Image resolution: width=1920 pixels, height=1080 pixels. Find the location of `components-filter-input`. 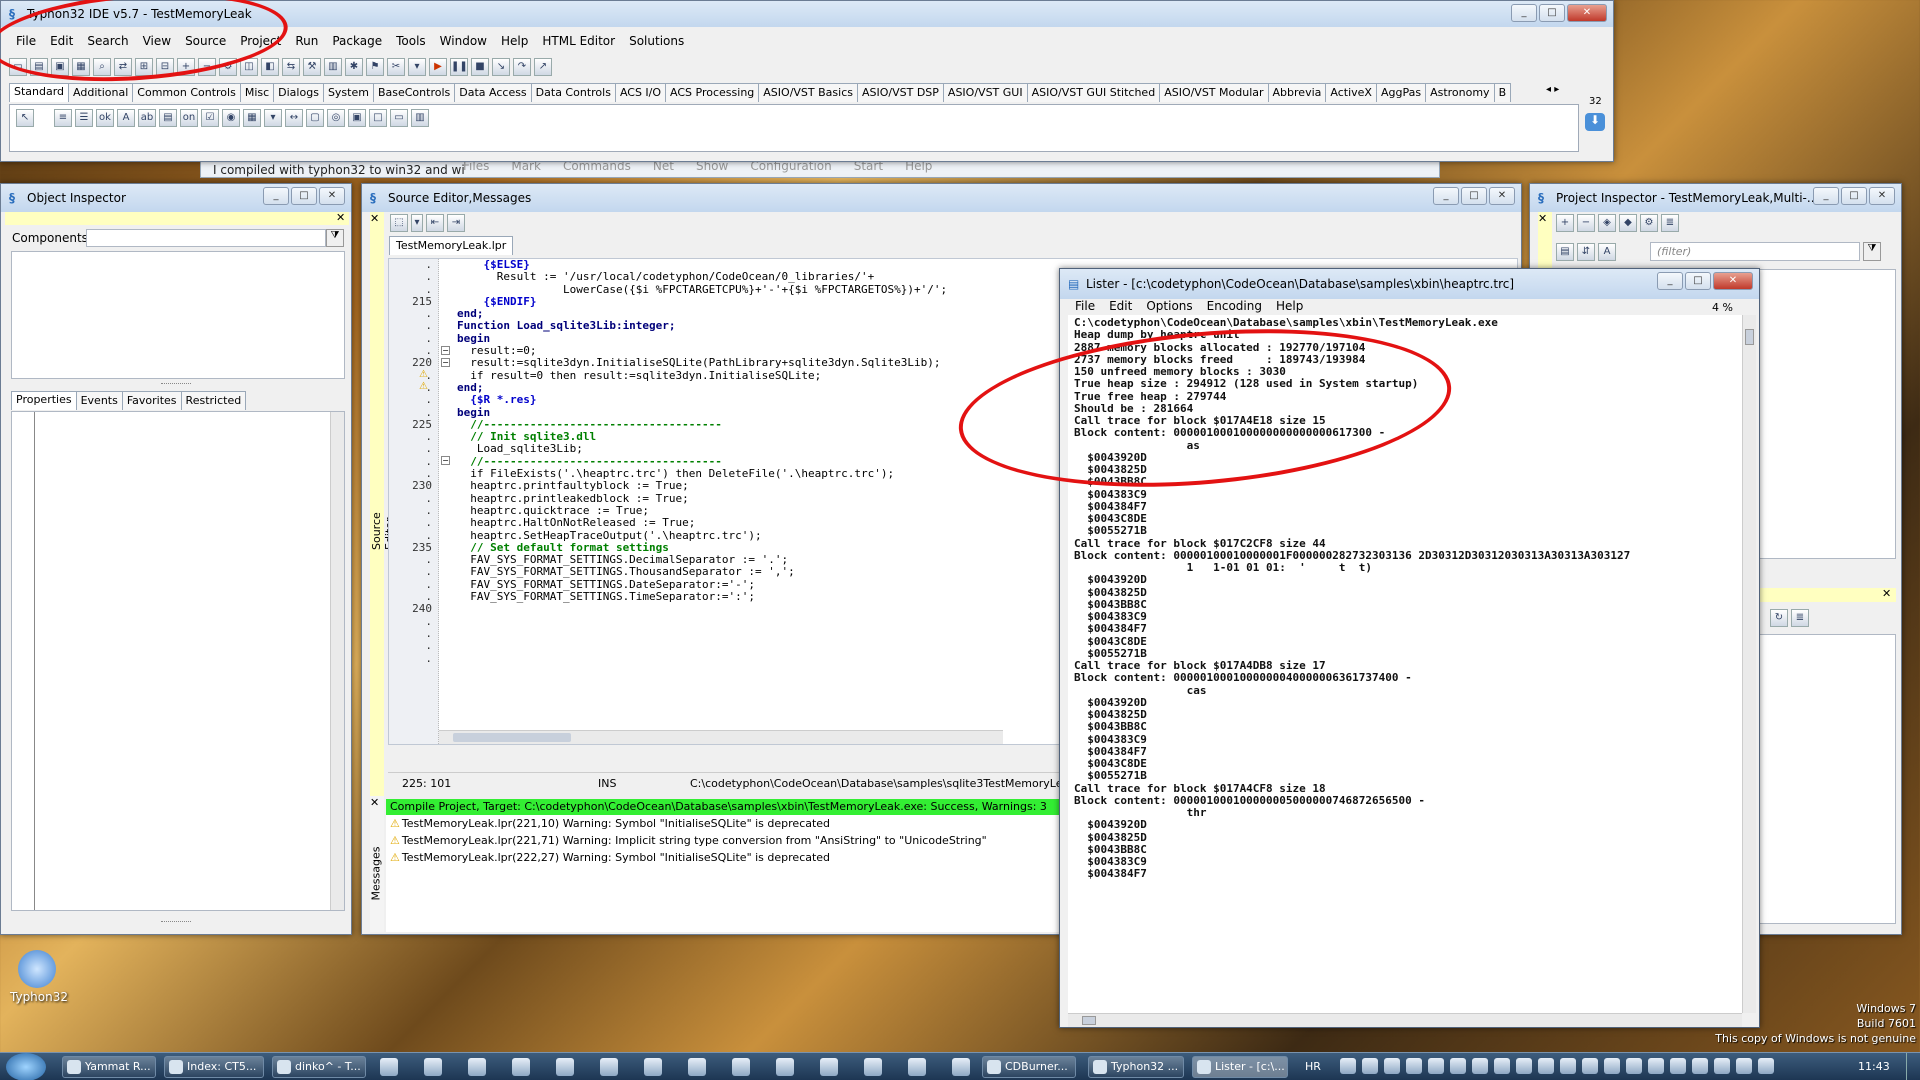

components-filter-input is located at coordinates (206, 238).